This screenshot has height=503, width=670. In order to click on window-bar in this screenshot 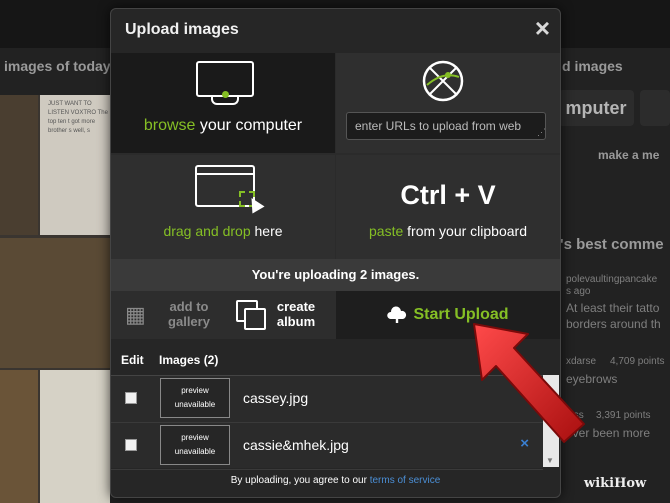, I will do `click(225, 174)`.